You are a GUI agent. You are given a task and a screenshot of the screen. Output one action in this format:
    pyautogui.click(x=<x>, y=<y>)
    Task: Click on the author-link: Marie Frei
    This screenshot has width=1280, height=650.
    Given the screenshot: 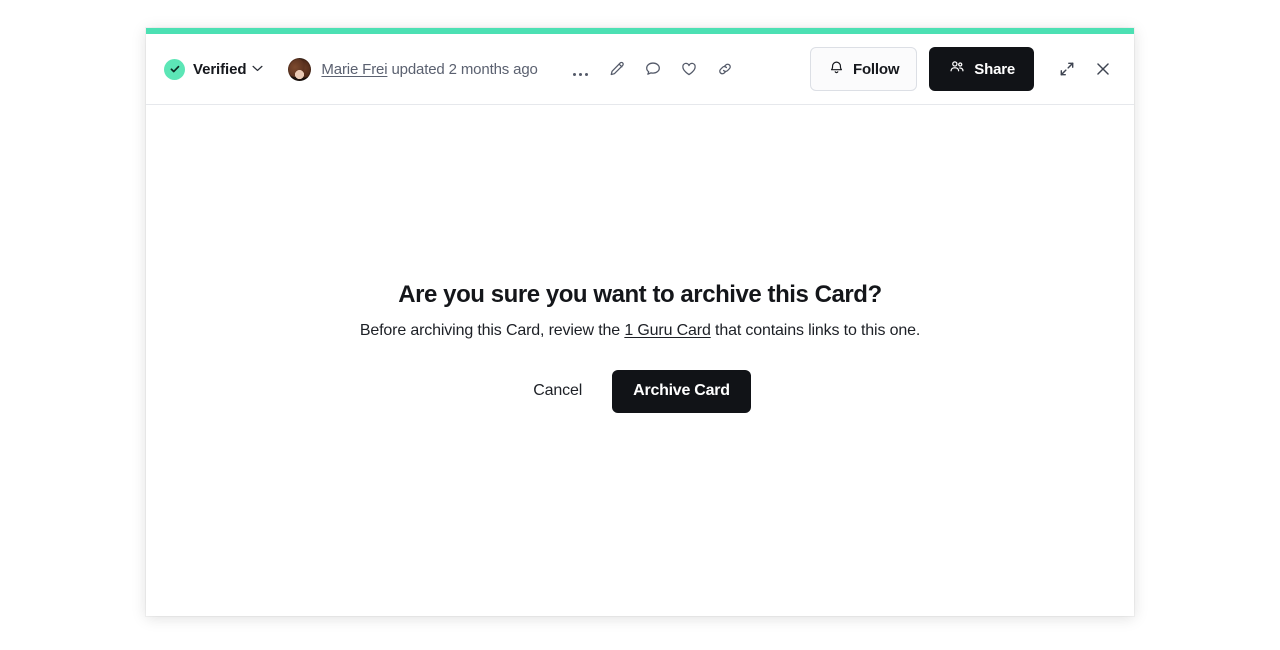 What is the action you would take?
    pyautogui.click(x=354, y=69)
    